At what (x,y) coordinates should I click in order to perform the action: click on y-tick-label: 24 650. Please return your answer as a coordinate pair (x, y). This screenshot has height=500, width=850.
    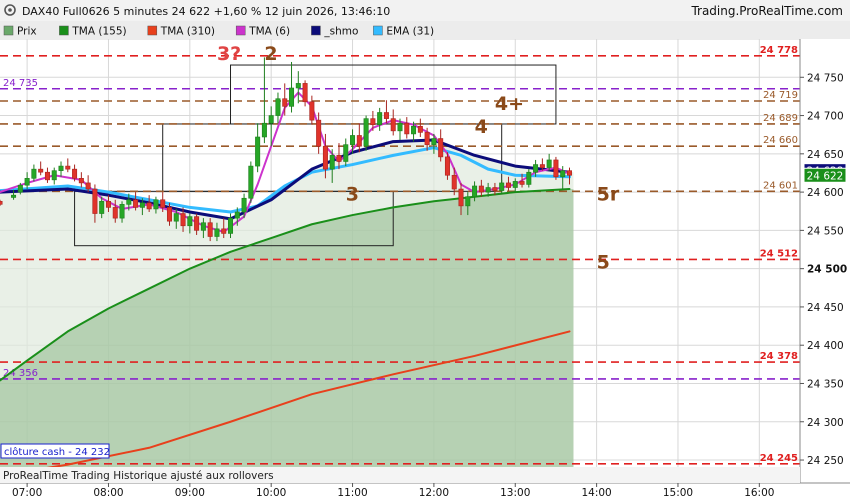
    Looking at the image, I should click on (825, 155).